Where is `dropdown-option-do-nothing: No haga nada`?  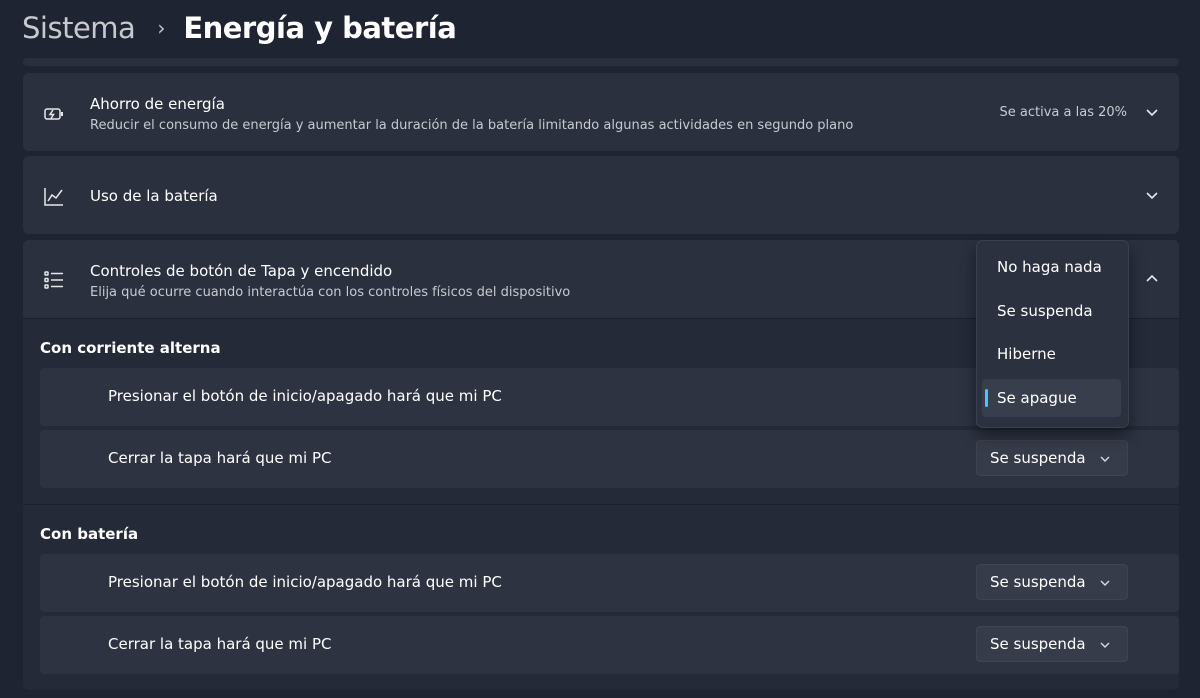
dropdown-option-do-nothing: No haga nada is located at coordinates (1051, 267).